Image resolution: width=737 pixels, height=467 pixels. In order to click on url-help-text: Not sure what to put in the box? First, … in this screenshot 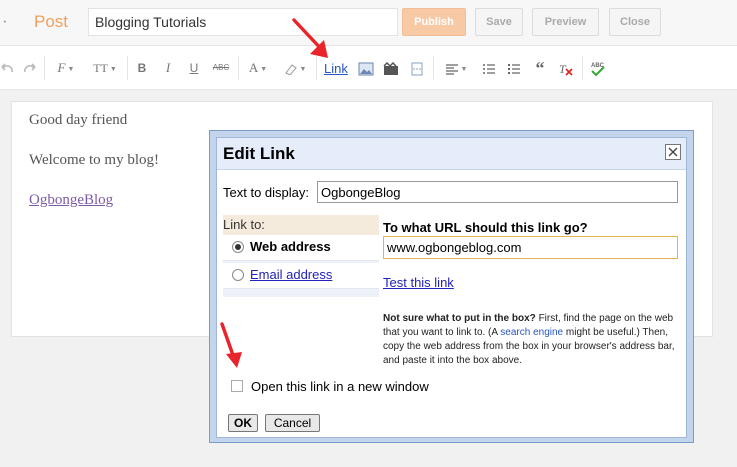, I will do `click(531, 340)`.